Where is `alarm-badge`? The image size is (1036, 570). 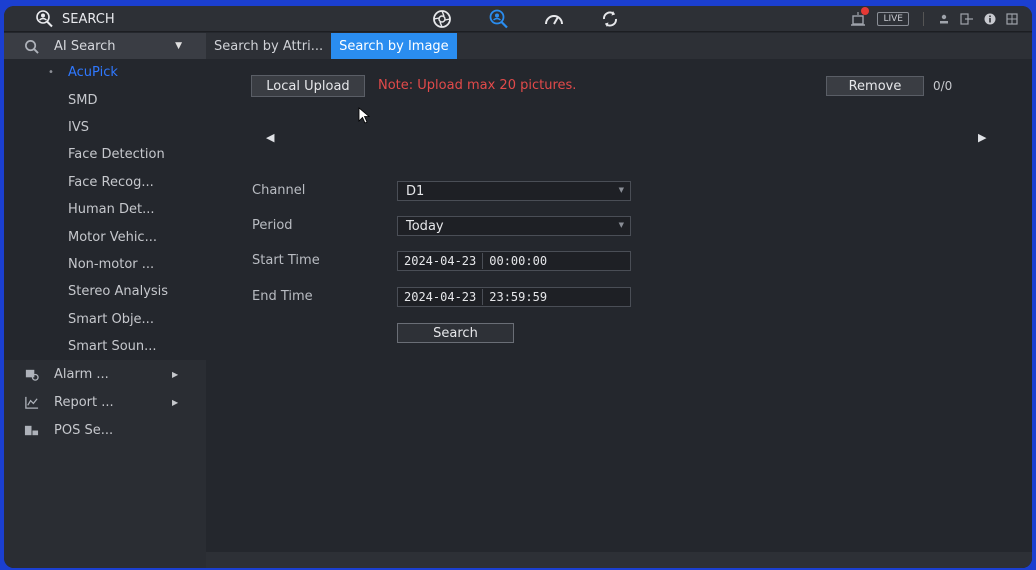
alarm-badge is located at coordinates (865, 11).